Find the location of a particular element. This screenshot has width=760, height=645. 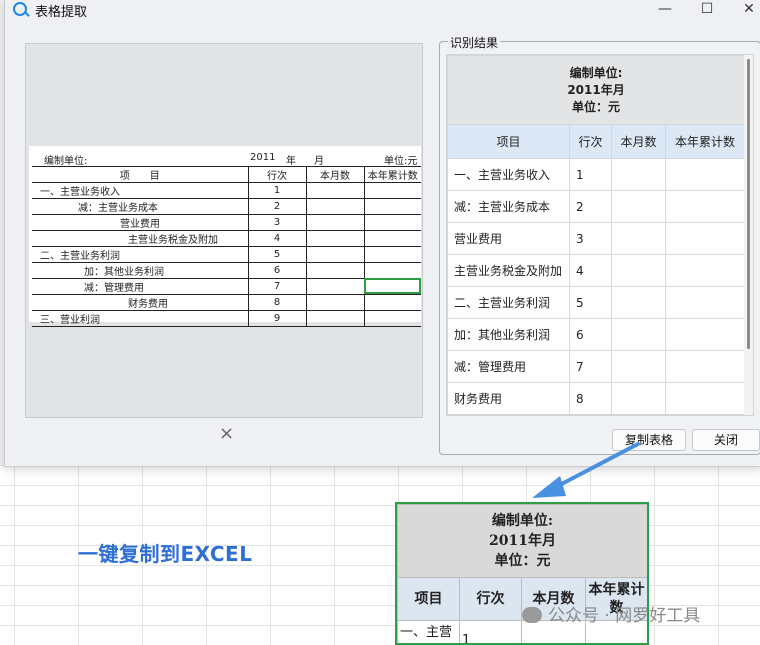

result-cell-no: 7 is located at coordinates (590, 366).